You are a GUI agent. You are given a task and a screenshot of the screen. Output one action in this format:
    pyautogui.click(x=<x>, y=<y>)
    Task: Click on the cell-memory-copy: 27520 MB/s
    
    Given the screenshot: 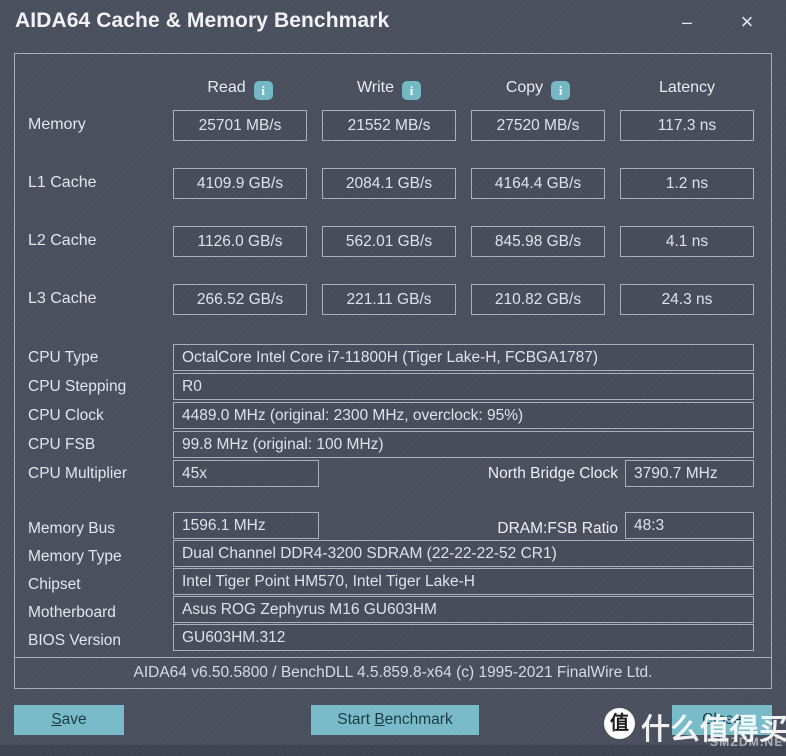 What is the action you would take?
    pyautogui.click(x=538, y=125)
    